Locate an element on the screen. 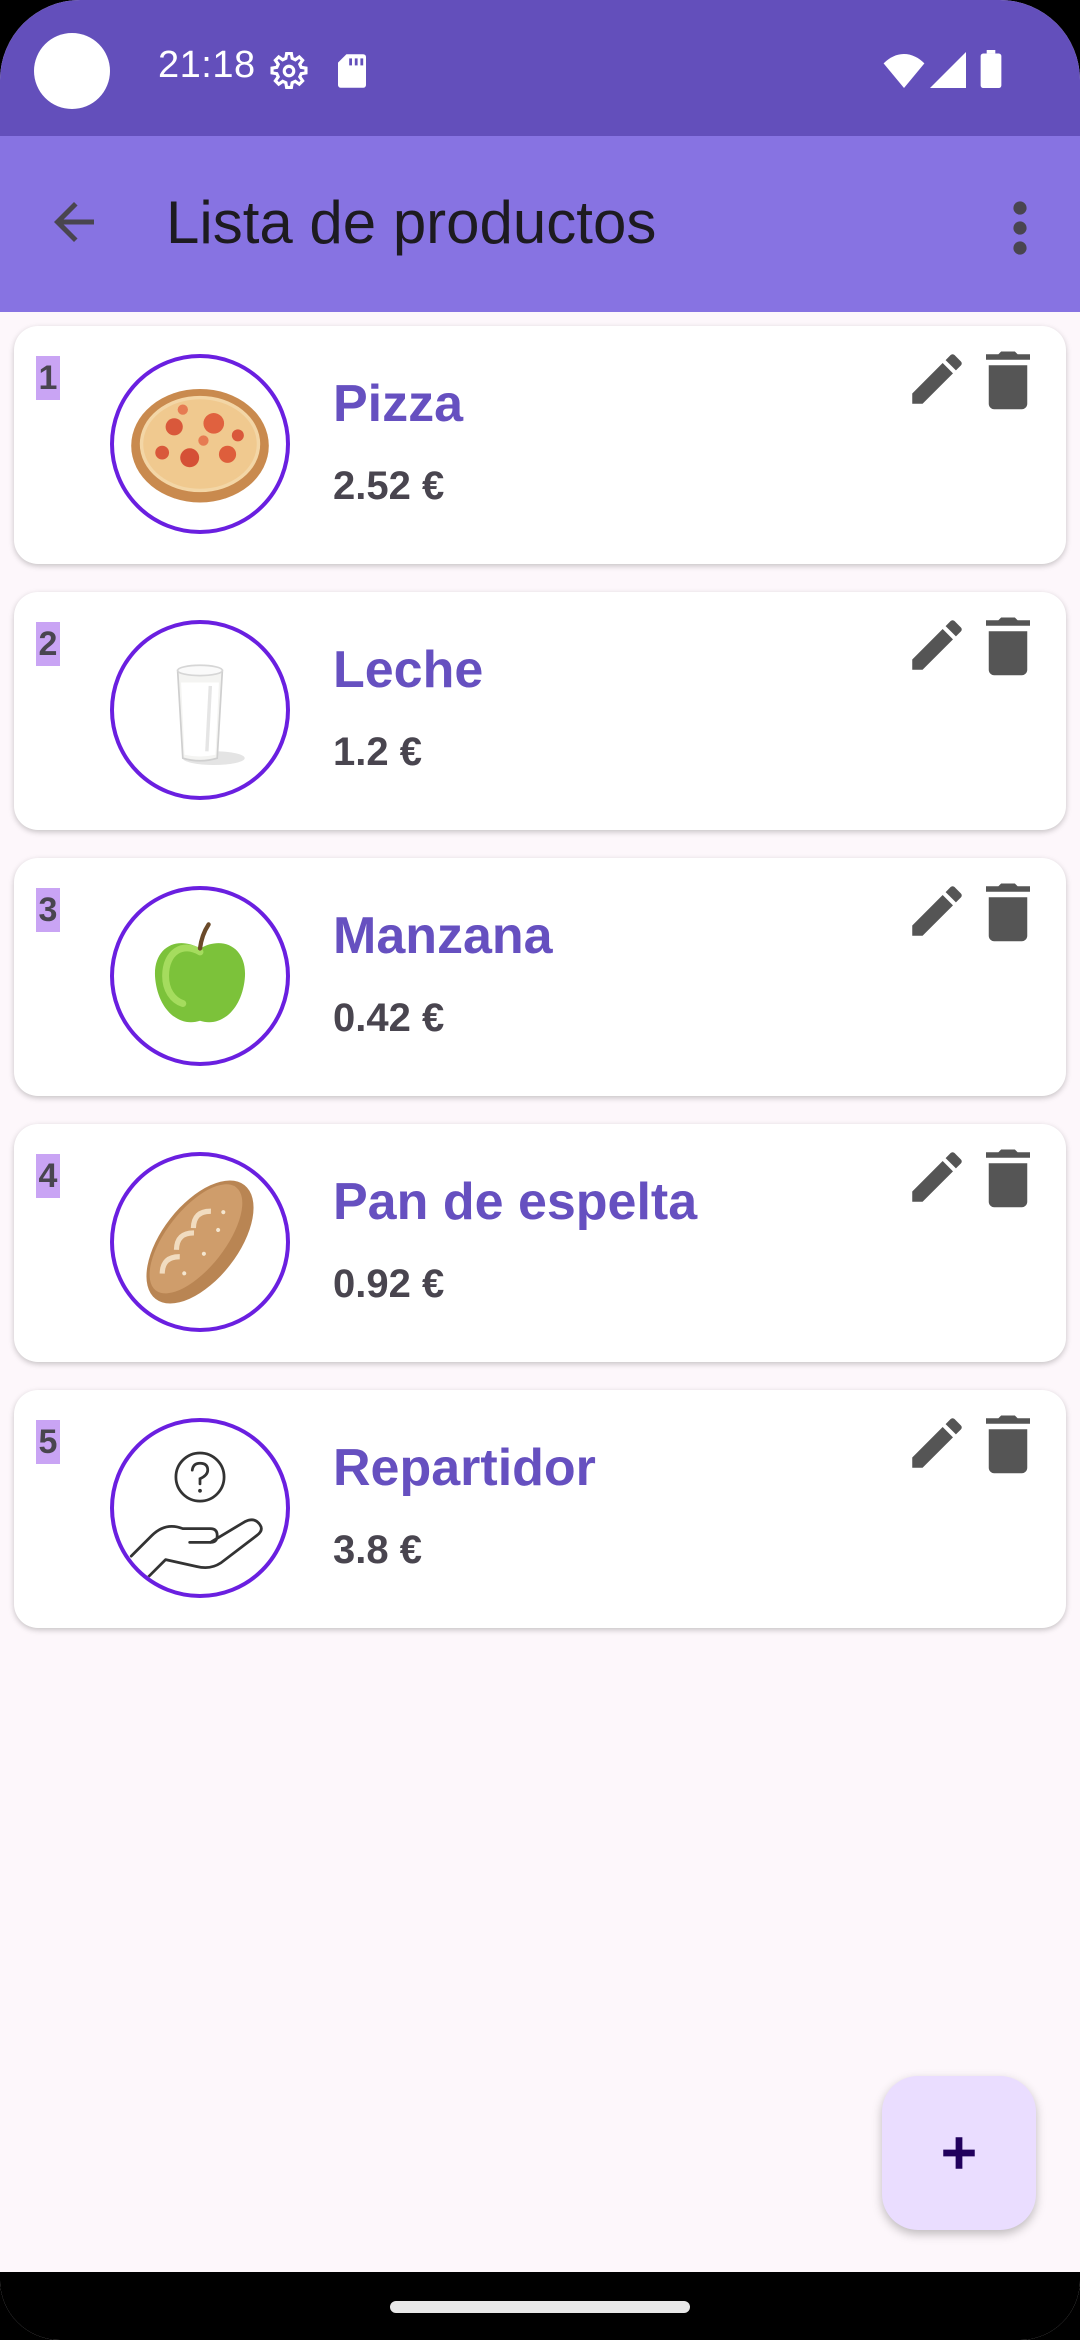 This screenshot has height=2340, width=1080. product-card: 3 Manzana 0.42 € is located at coordinates (540, 977).